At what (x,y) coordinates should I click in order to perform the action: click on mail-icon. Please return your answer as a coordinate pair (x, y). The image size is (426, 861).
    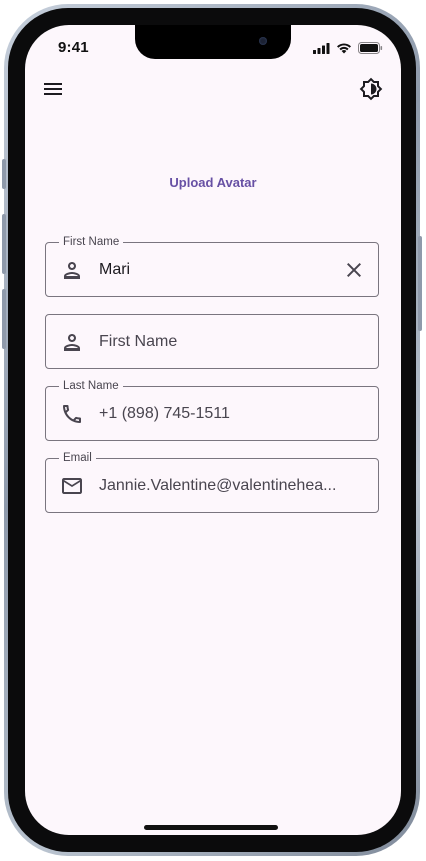
    Looking at the image, I should click on (72, 486).